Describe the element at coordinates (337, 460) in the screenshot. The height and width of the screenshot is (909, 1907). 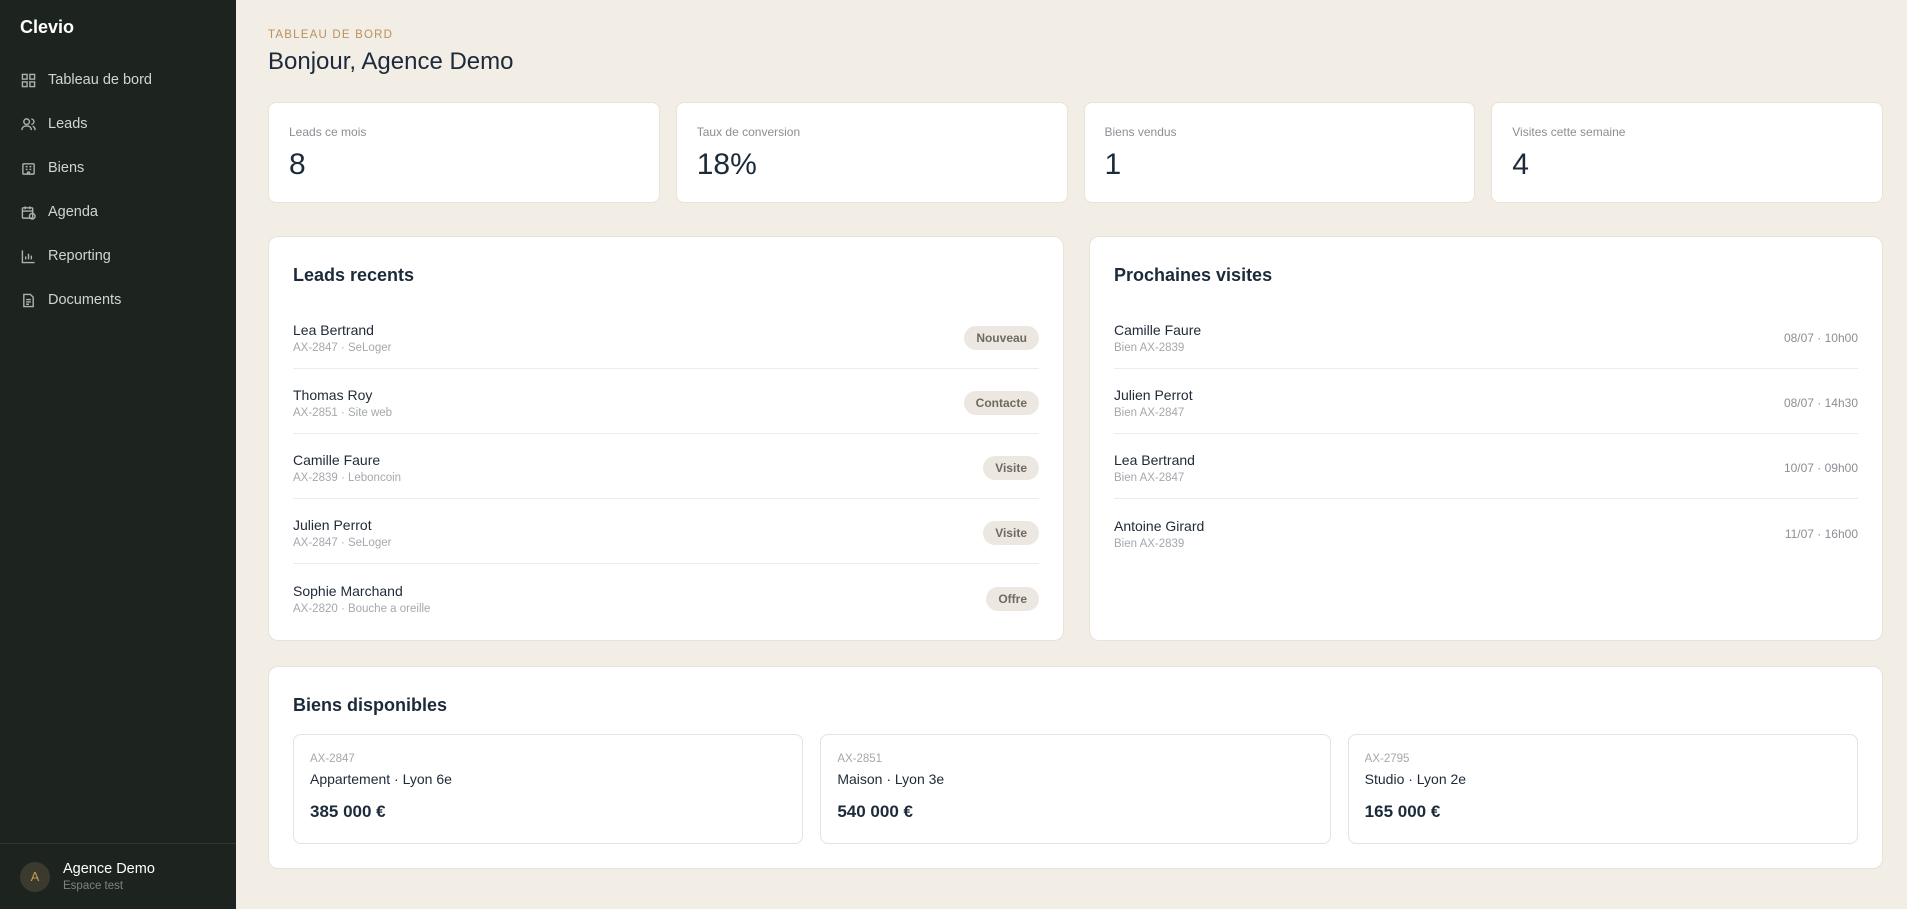
I see `lead-name: Camille Faure` at that location.